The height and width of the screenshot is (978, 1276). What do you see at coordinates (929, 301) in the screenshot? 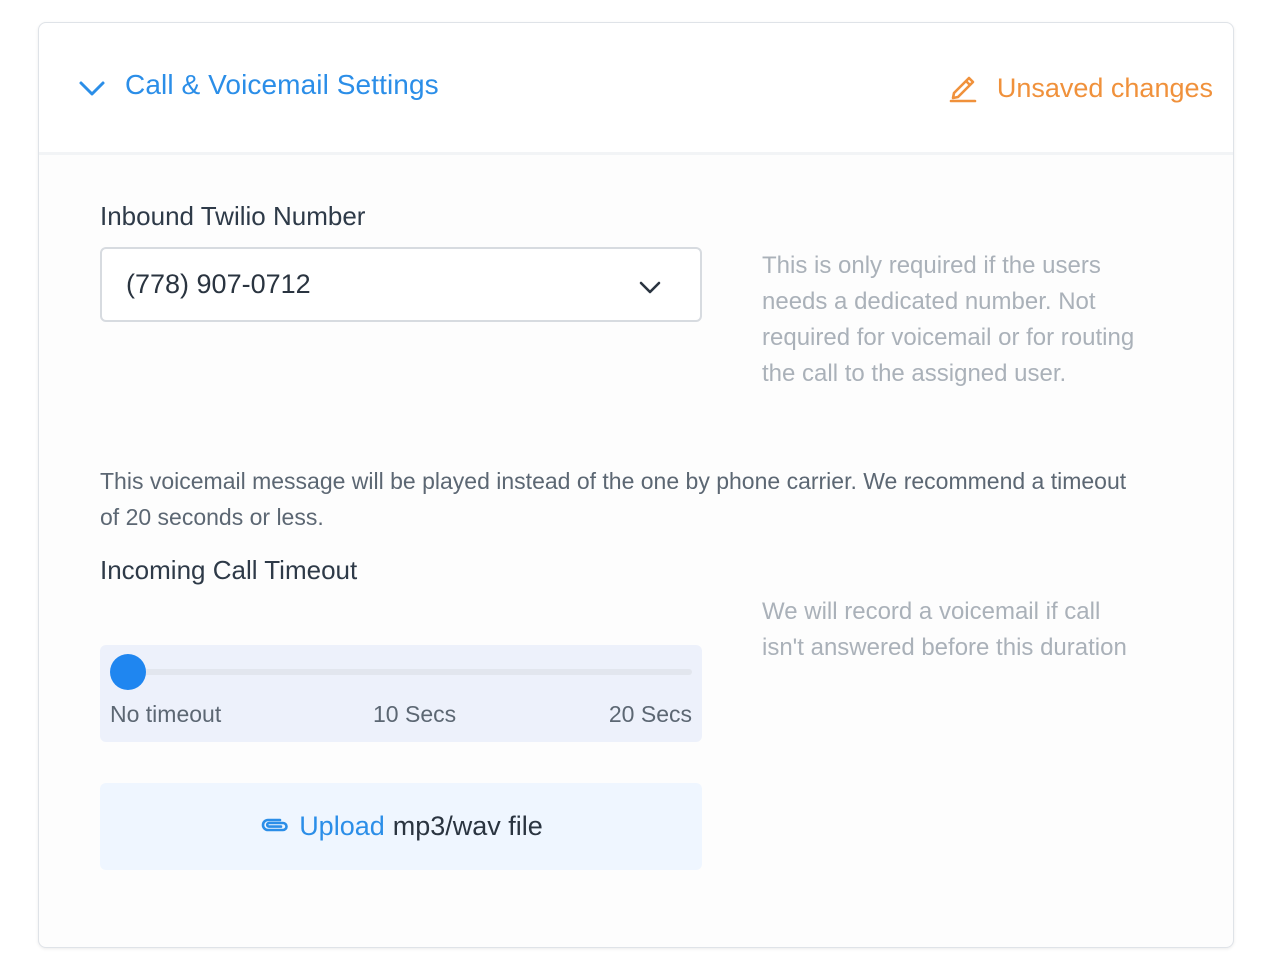
I see `help-line: needs a dedicated number. Not` at bounding box center [929, 301].